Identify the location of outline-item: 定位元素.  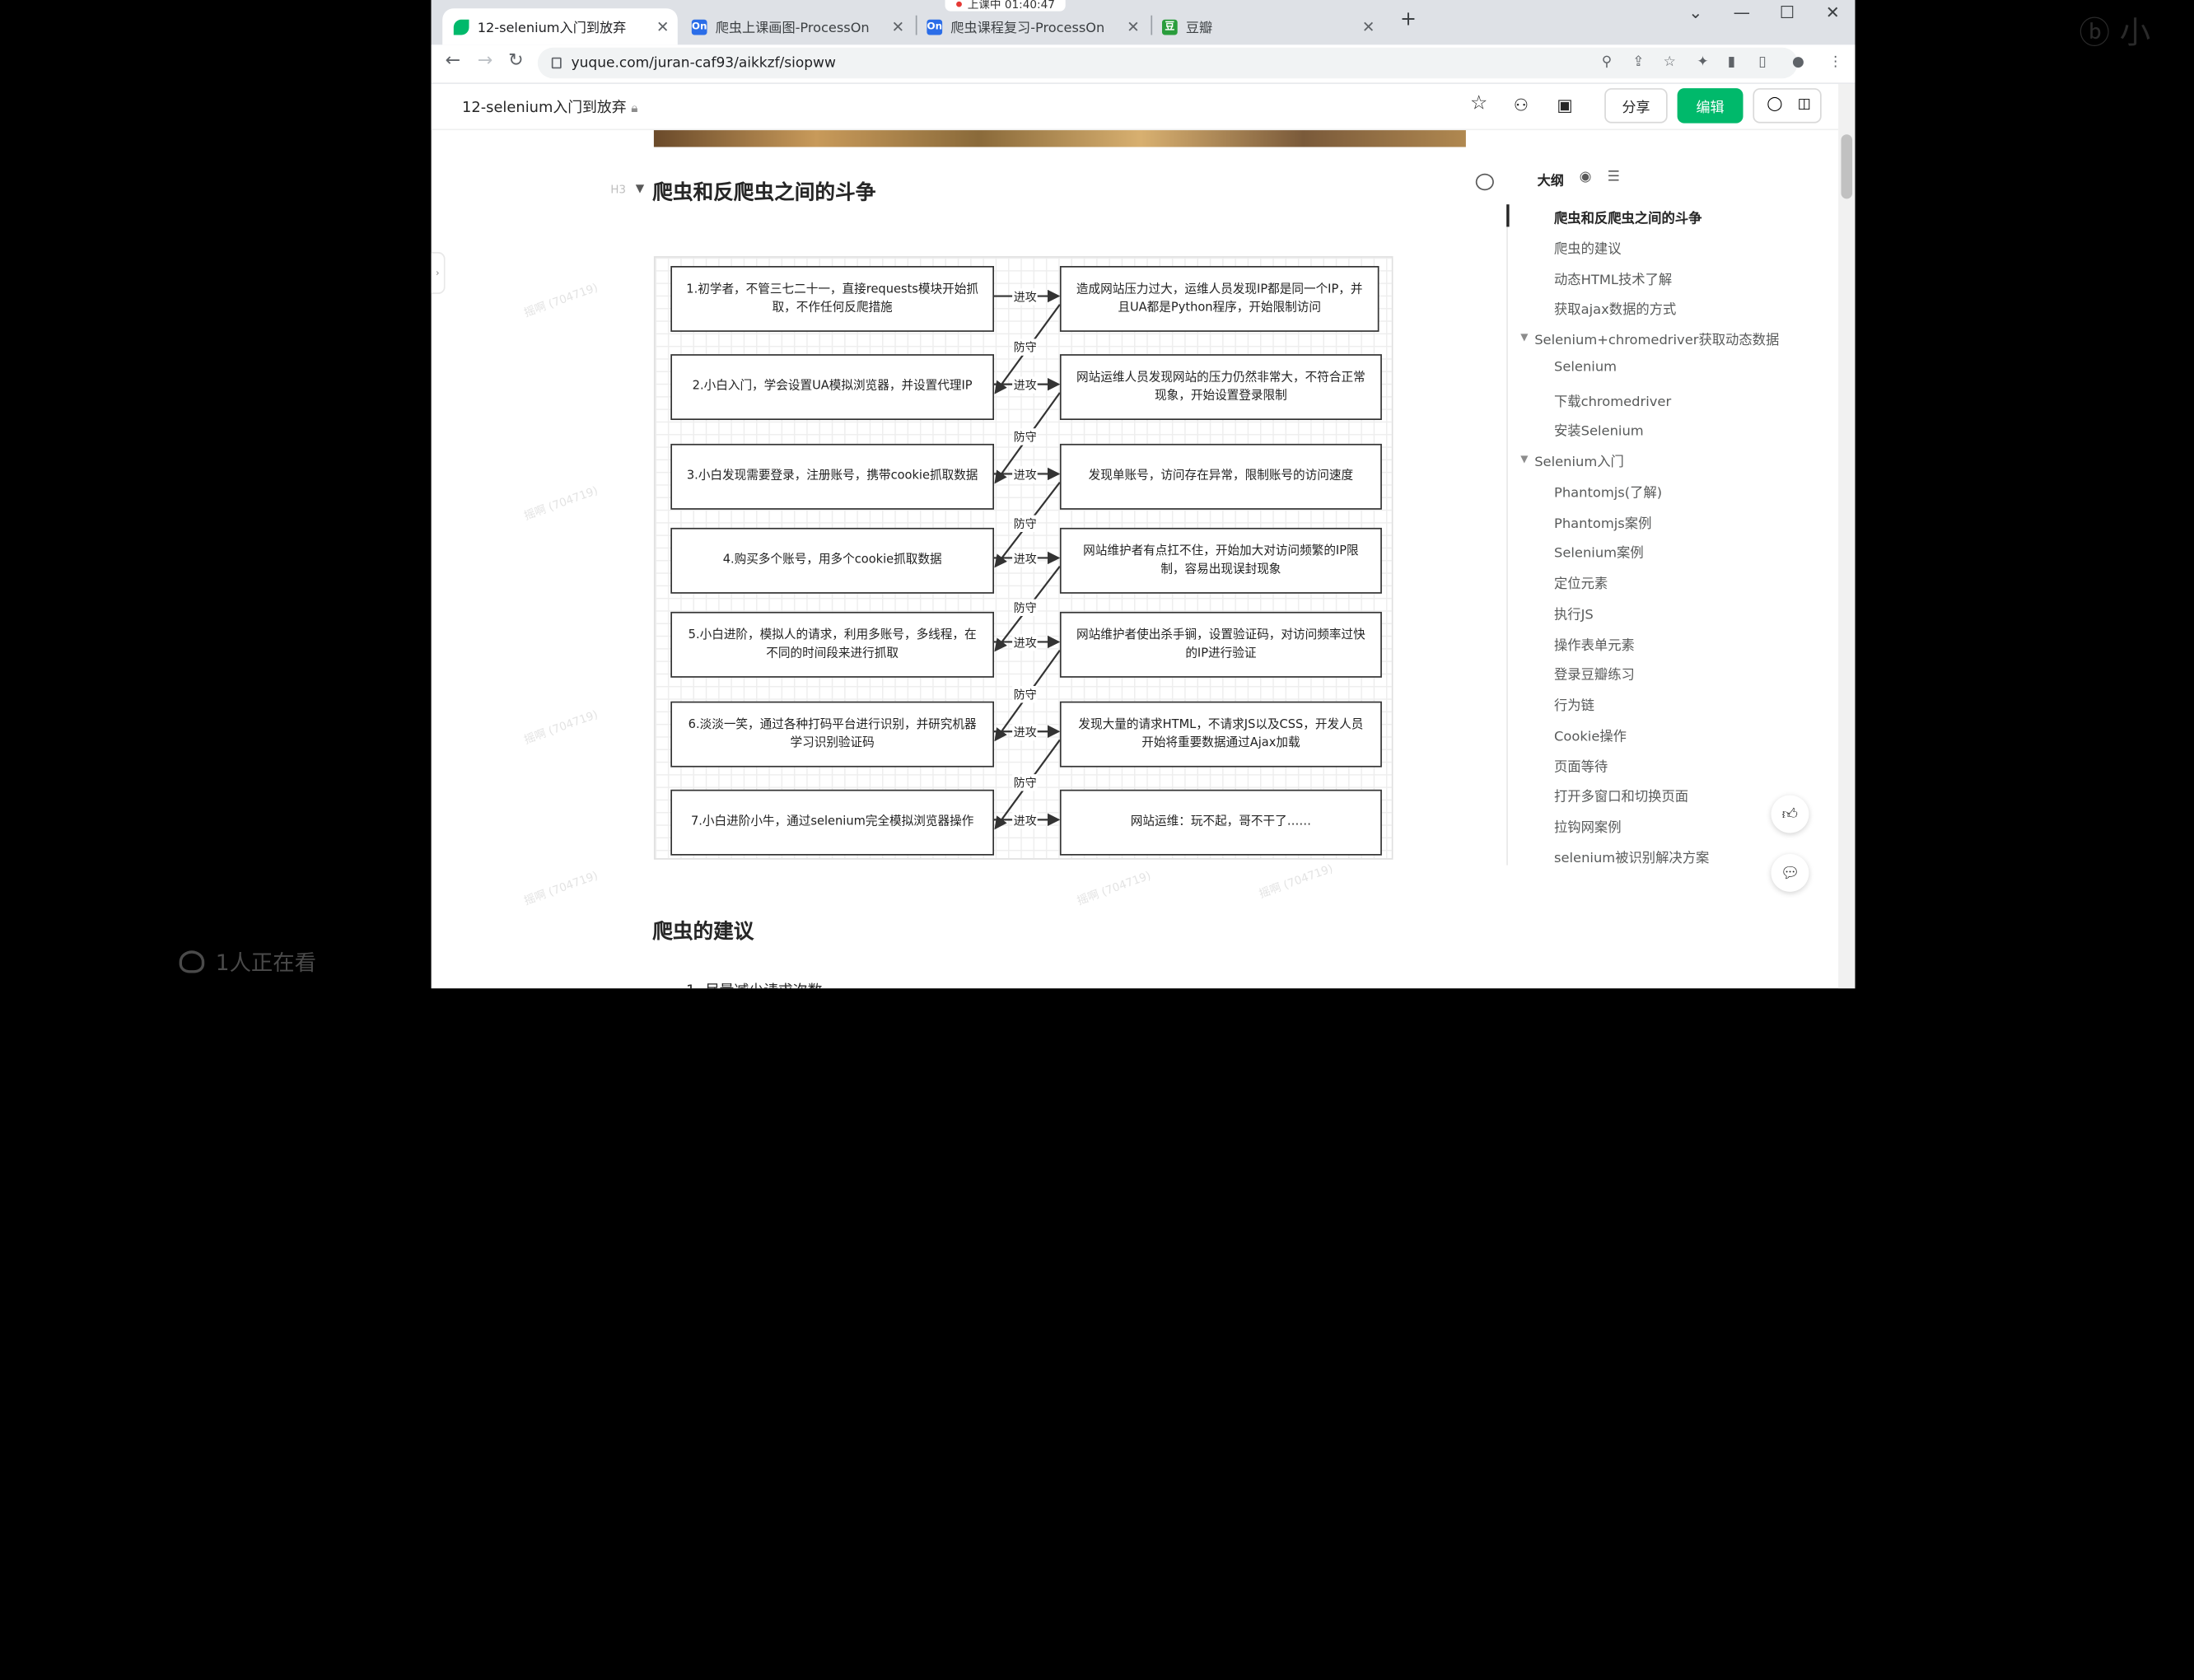
(1581, 582).